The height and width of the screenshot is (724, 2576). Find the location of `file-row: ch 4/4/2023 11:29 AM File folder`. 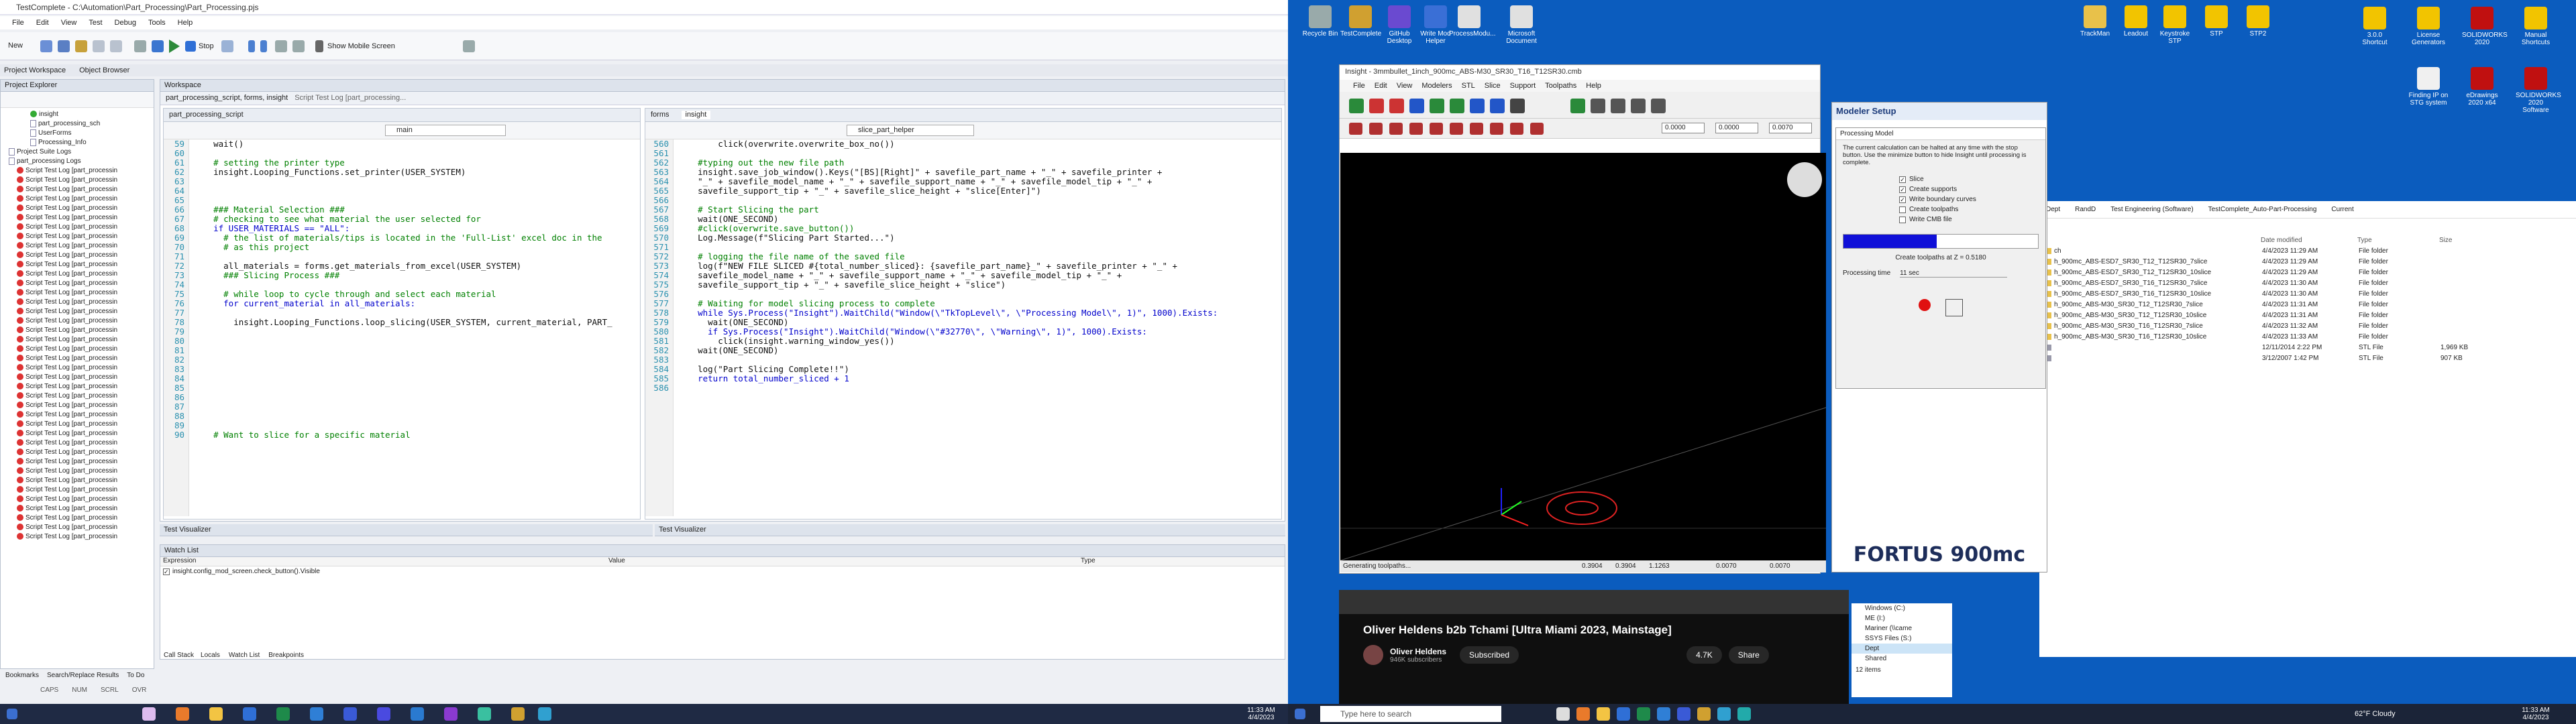

file-row: ch 4/4/2023 11:29 AM File folder is located at coordinates (2310, 250).